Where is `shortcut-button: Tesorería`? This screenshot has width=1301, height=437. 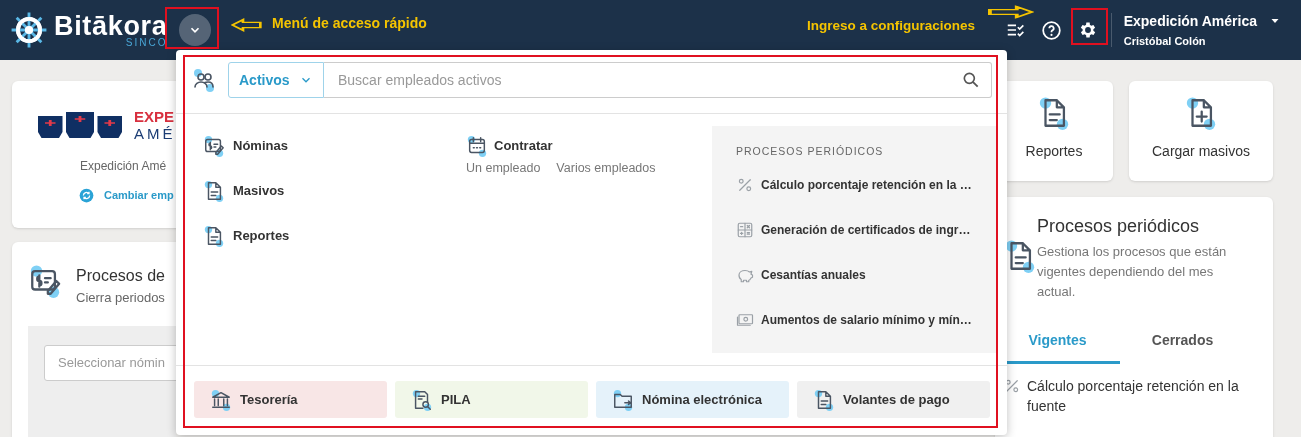
shortcut-button: Tesorería is located at coordinates (290, 399).